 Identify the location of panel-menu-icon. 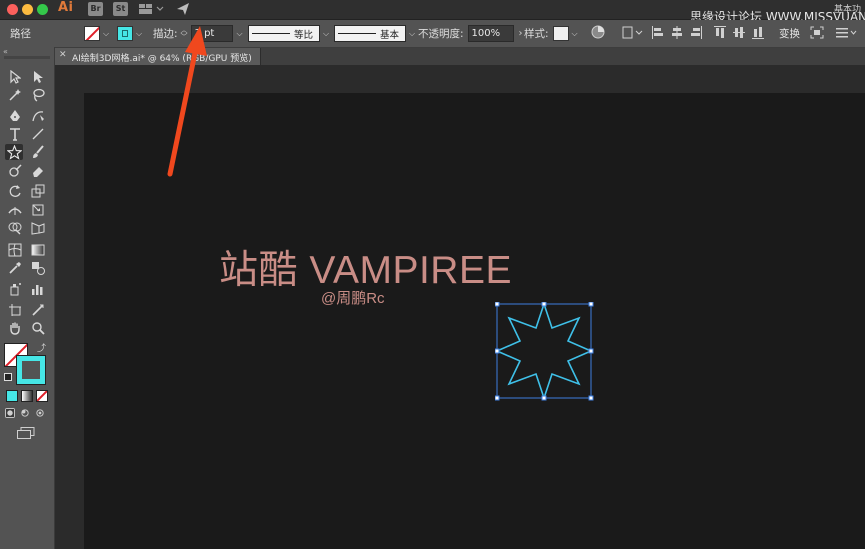
(847, 32).